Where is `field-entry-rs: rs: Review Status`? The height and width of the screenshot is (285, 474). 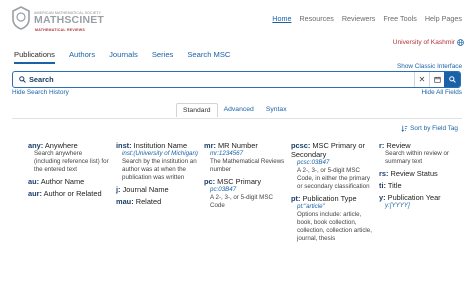 field-entry-rs: rs: Review Status is located at coordinates (422, 173).